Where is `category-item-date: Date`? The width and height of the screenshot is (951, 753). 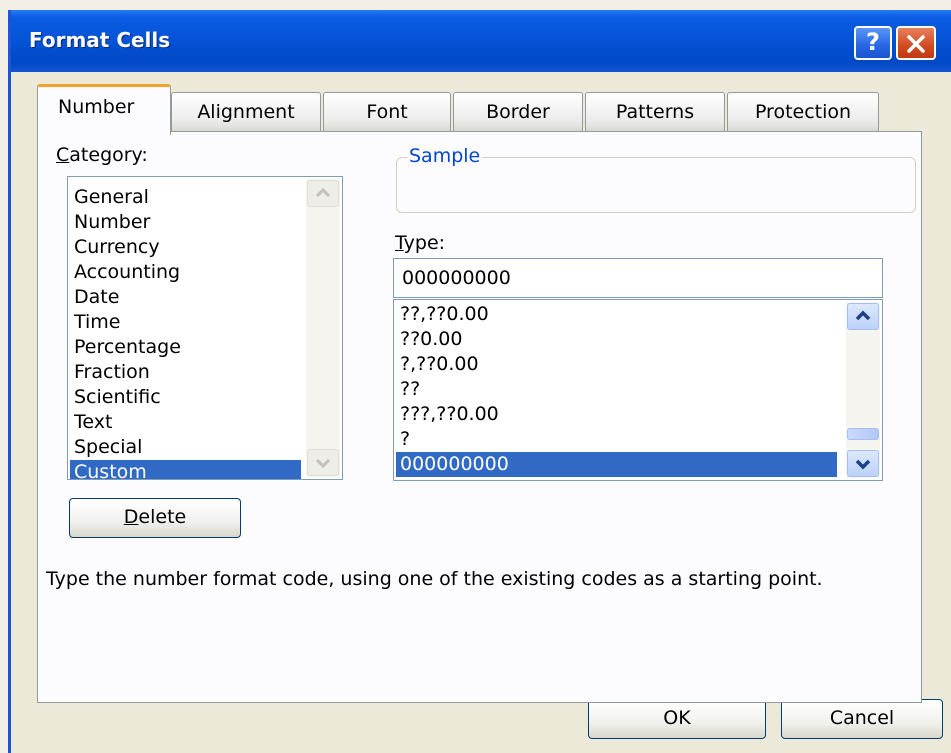 category-item-date: Date is located at coordinates (185, 297).